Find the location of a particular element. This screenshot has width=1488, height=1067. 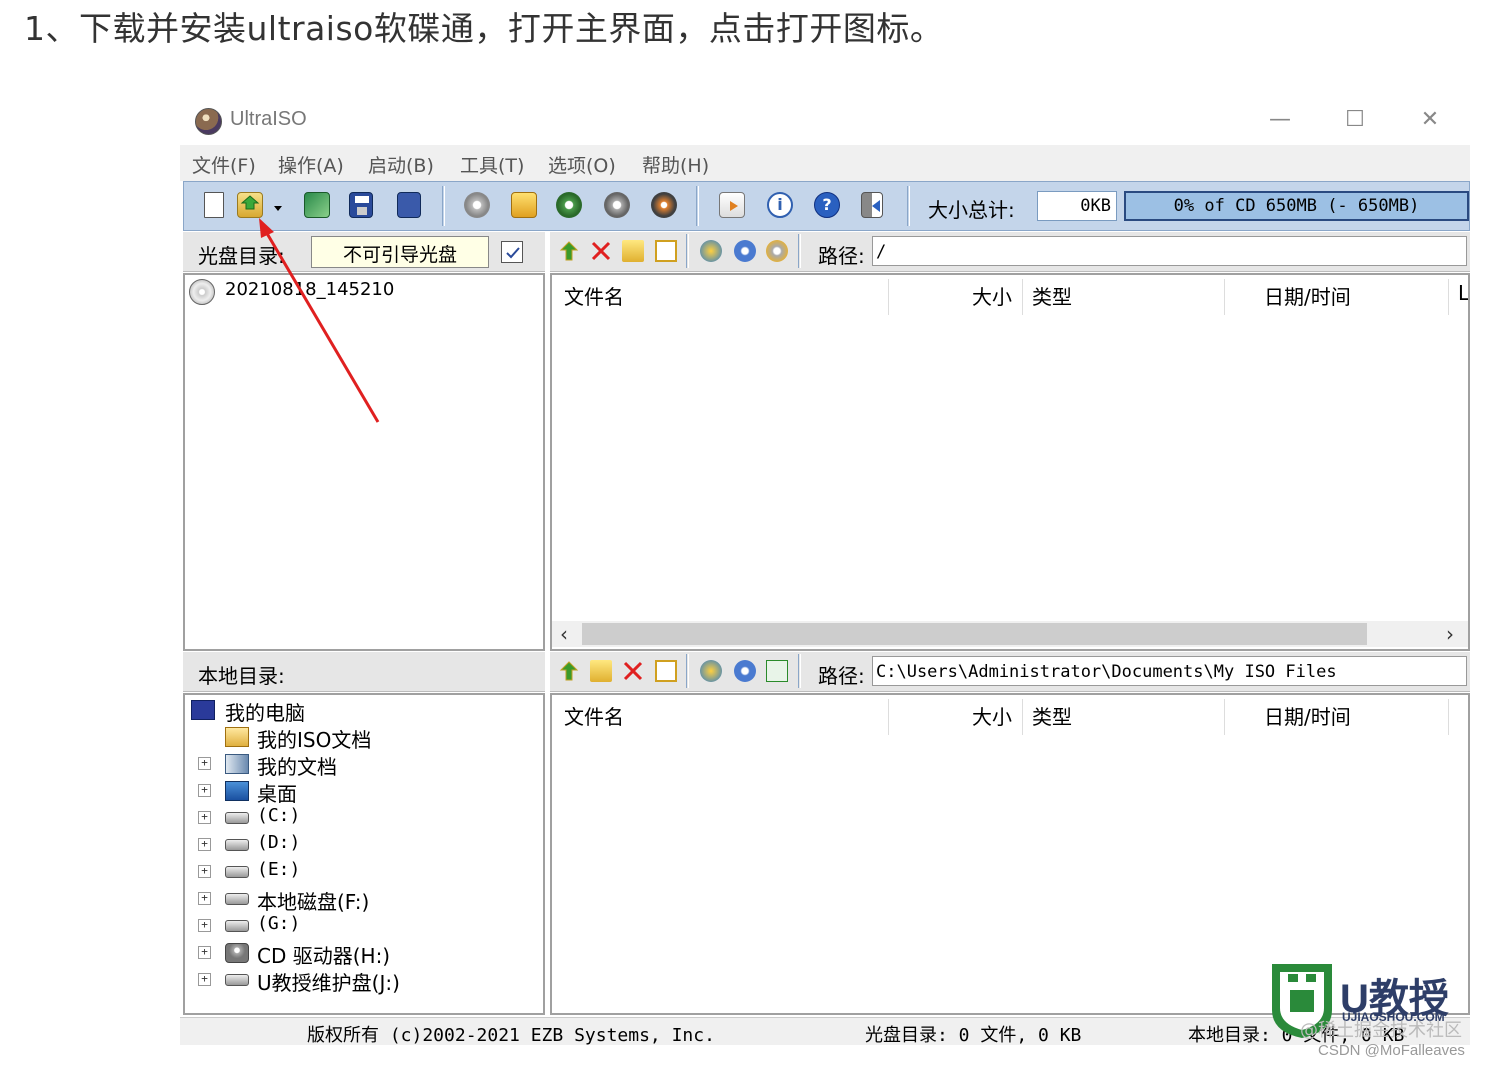

tree-item-label: 我的ISO文档 is located at coordinates (314, 740).